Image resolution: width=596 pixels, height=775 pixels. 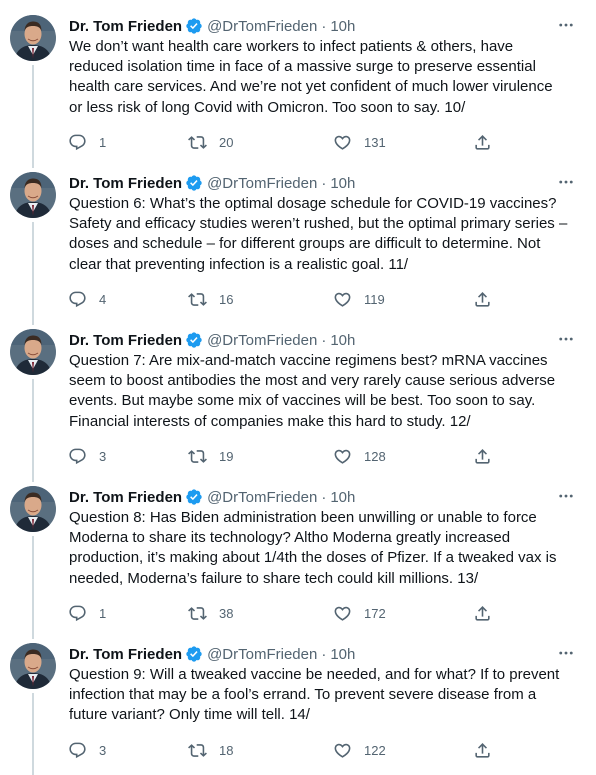 I want to click on retweet-button: 18, so click(x=210, y=750).